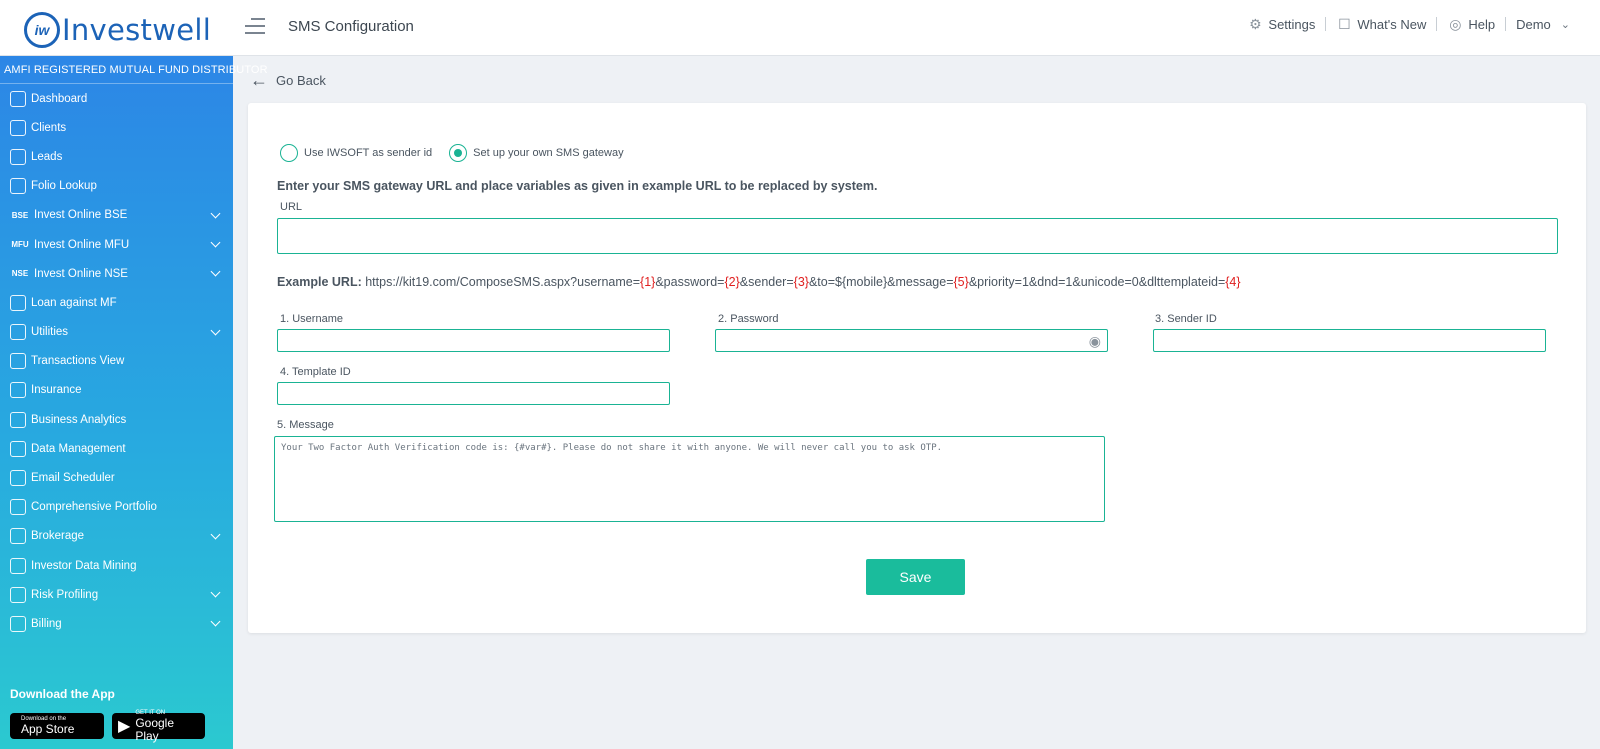  Describe the element at coordinates (548, 153) in the screenshot. I see `radio-own-gateway-label: Set up your own SMS gateway` at that location.